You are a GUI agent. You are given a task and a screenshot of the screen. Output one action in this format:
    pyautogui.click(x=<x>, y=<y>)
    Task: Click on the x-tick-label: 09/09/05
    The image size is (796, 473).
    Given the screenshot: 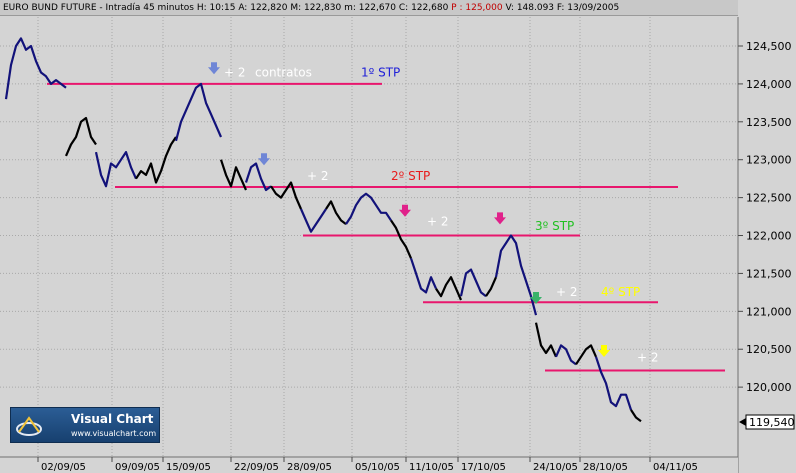 What is the action you would take?
    pyautogui.click(x=137, y=467)
    